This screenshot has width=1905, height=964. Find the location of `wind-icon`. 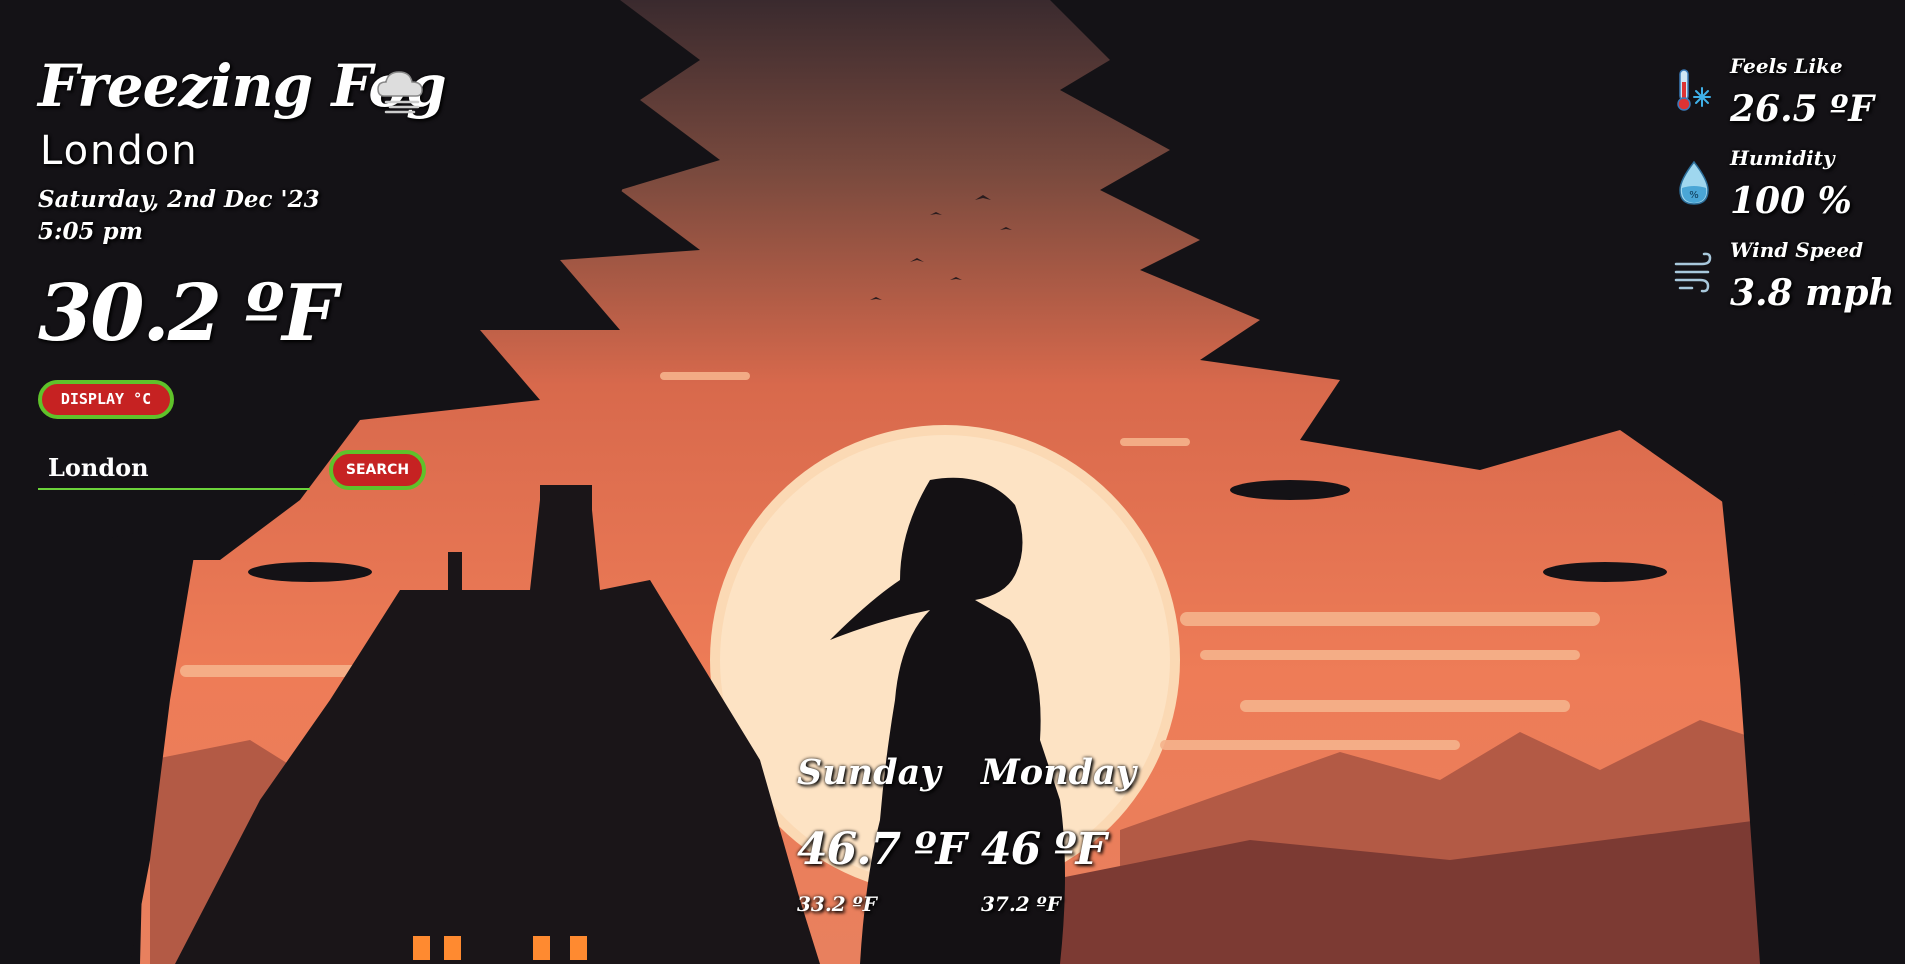

wind-icon is located at coordinates (1693, 272).